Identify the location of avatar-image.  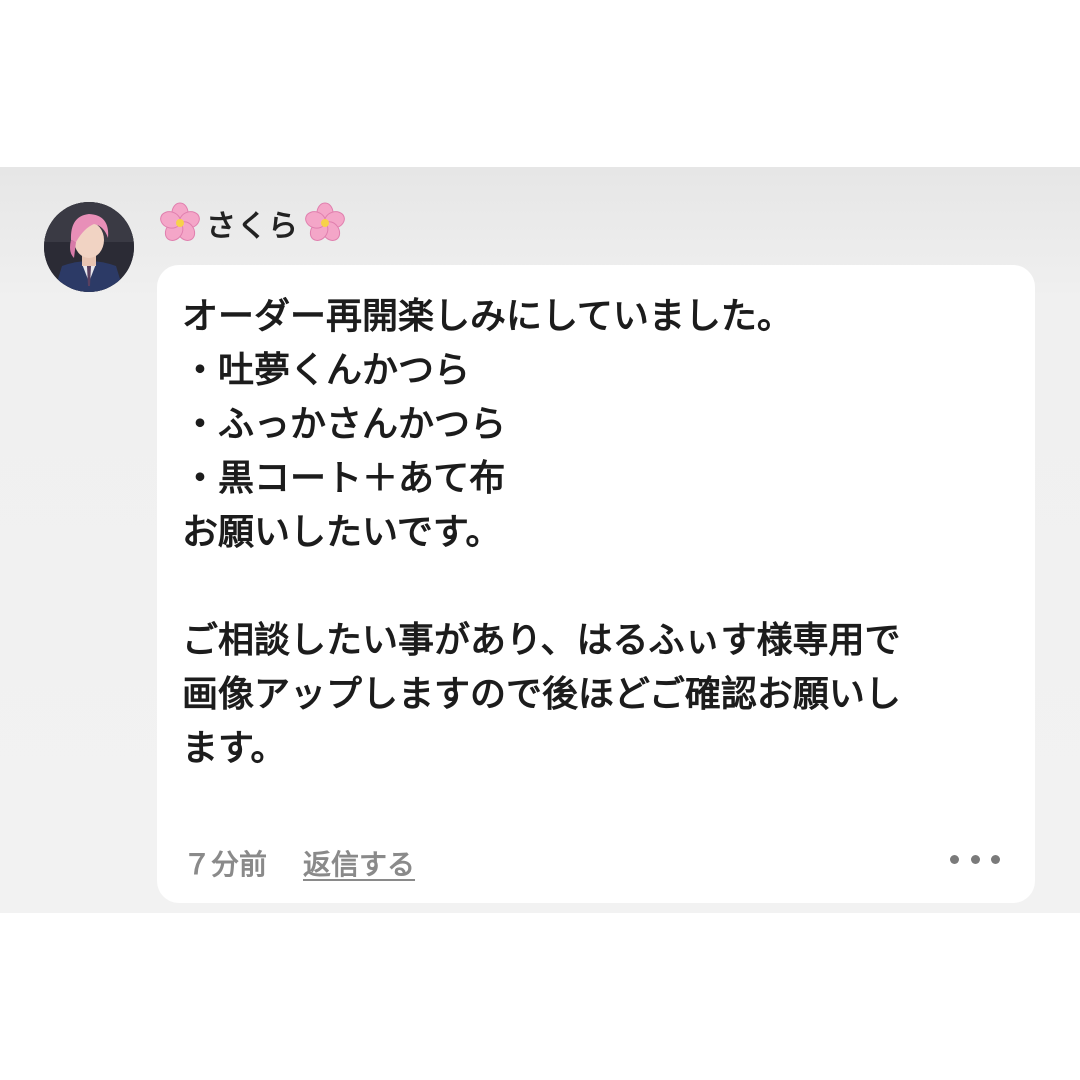
(89, 247).